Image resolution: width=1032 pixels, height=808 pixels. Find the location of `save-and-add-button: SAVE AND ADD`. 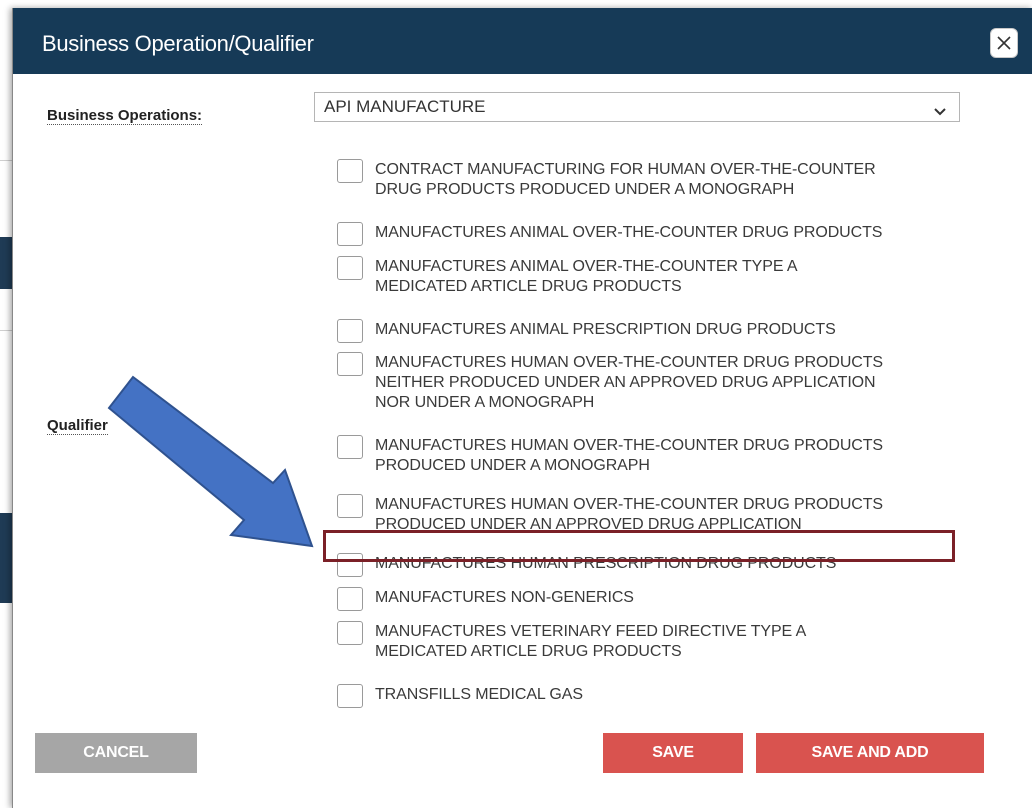

save-and-add-button: SAVE AND ADD is located at coordinates (870, 753).